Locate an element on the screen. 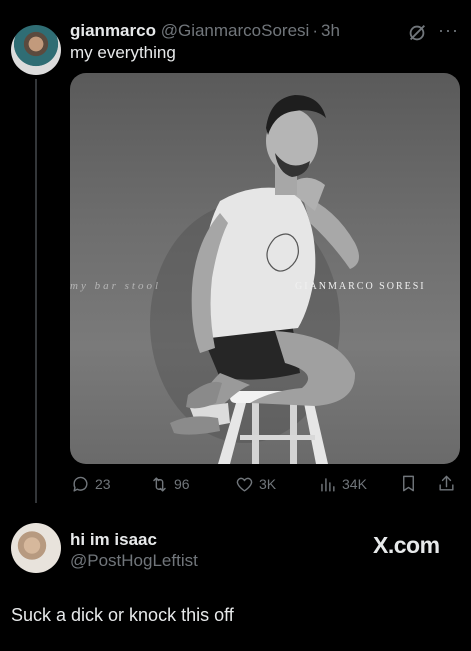 The height and width of the screenshot is (651, 471). quote-user-handle: @PostHogLeftist is located at coordinates (134, 561).